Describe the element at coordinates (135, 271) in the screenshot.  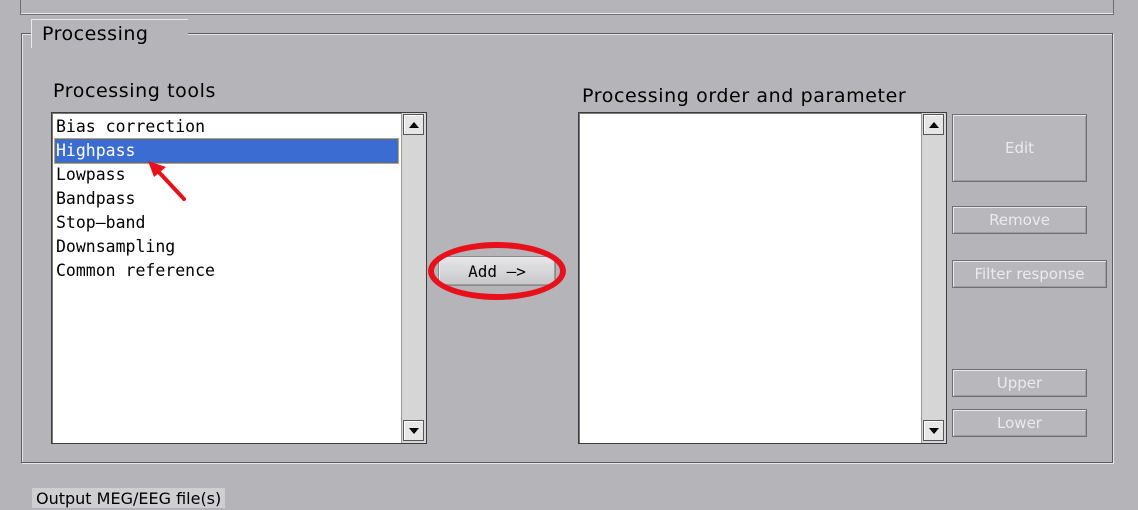
I see `list-item: Common reference` at that location.